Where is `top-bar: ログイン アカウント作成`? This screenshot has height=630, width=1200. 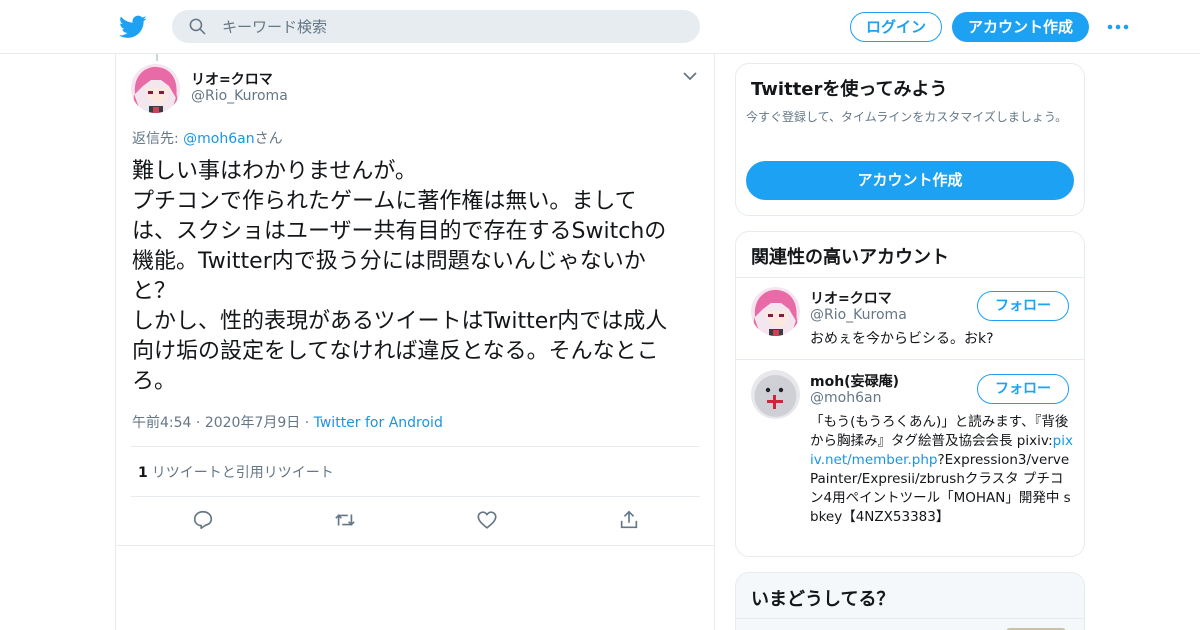 top-bar: ログイン アカウント作成 is located at coordinates (600, 27).